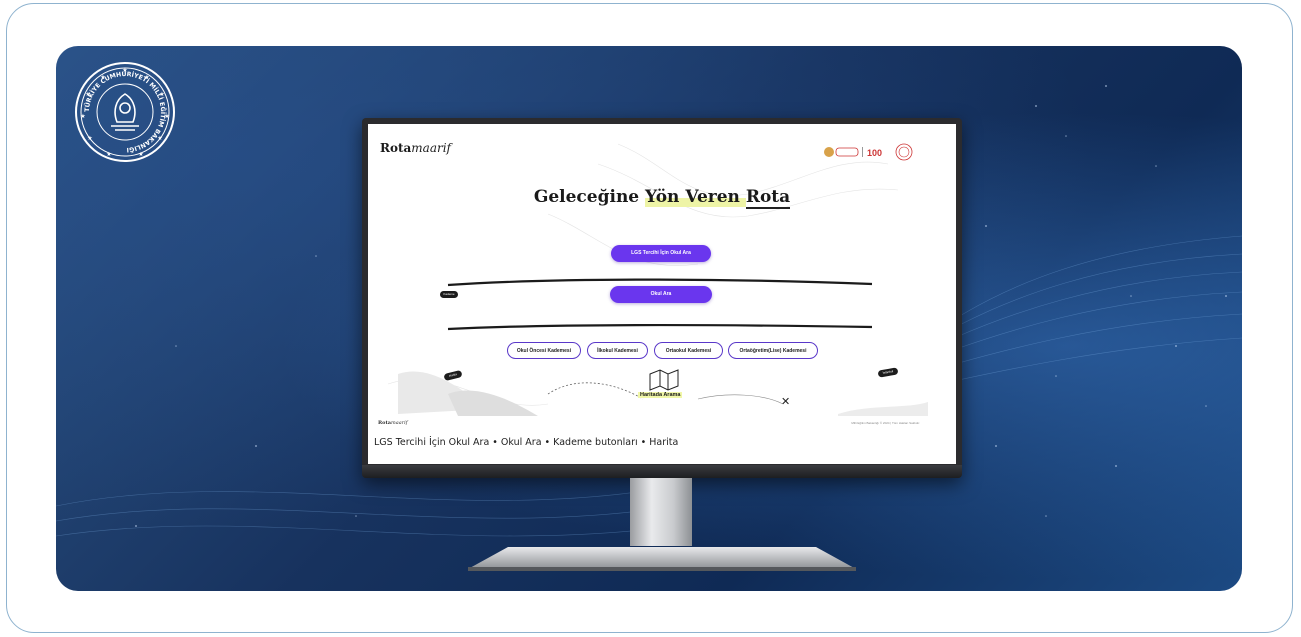 The width and height of the screenshot is (1301, 637). Describe the element at coordinates (661, 512) in the screenshot. I see `monitor-stand-neck` at that location.